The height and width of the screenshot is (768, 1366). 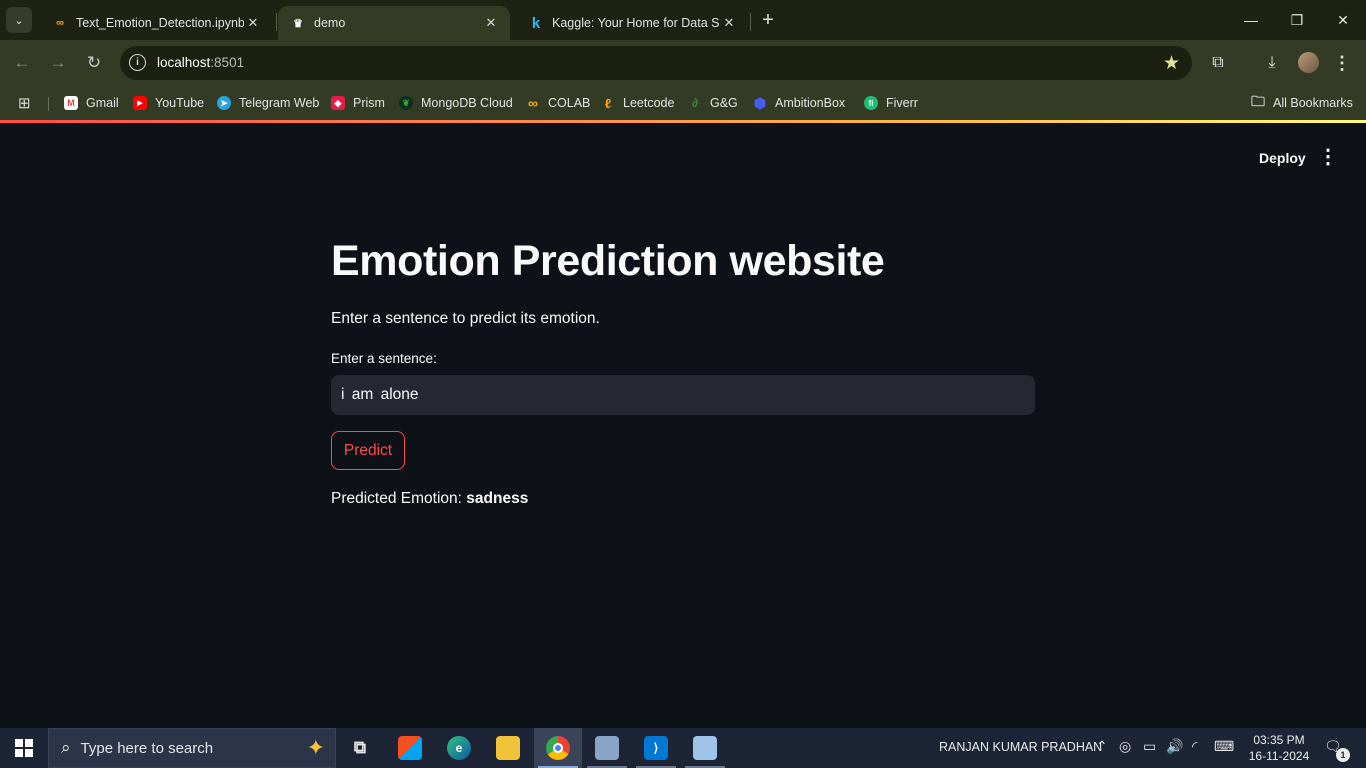 I want to click on bookmark-label: Fiverr, so click(x=902, y=103).